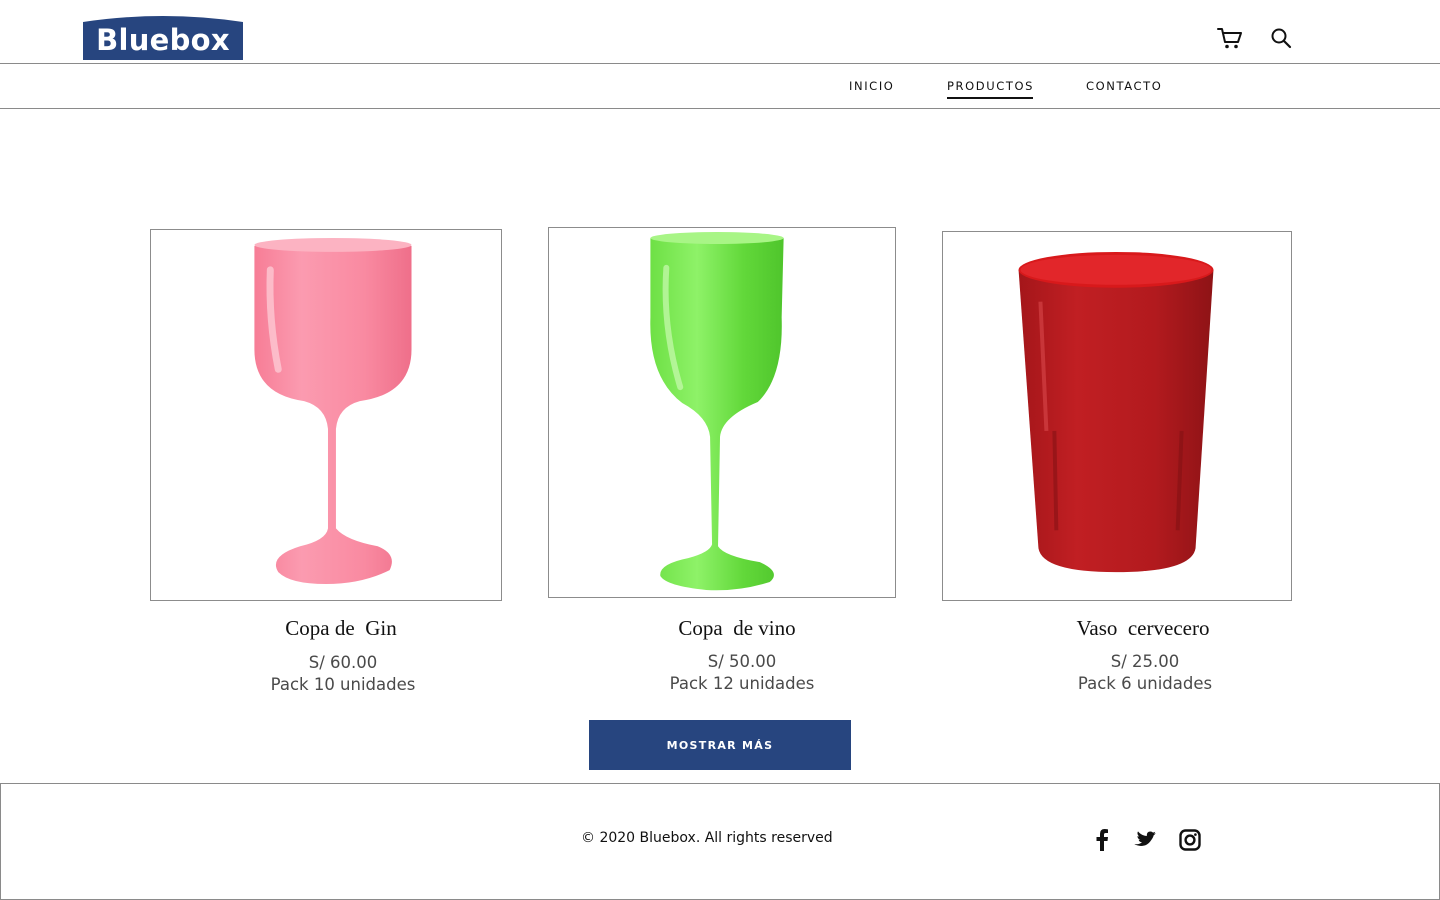 This screenshot has height=900, width=1440. I want to click on main-nav: INICIO PRODUCTOS CONTACTO, so click(720, 86).